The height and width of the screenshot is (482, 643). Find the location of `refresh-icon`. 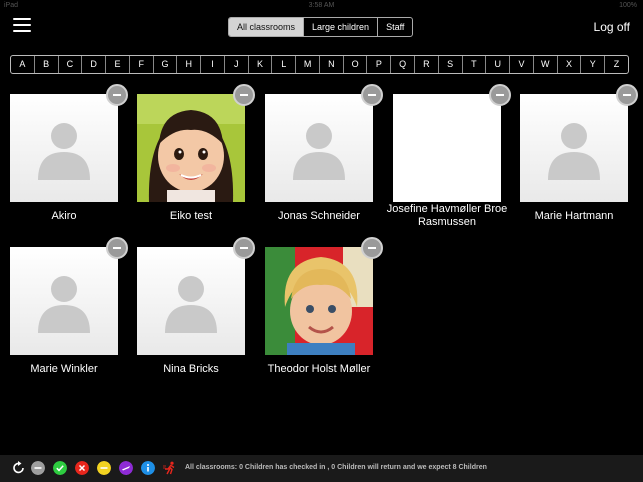

refresh-icon is located at coordinates (19, 468).